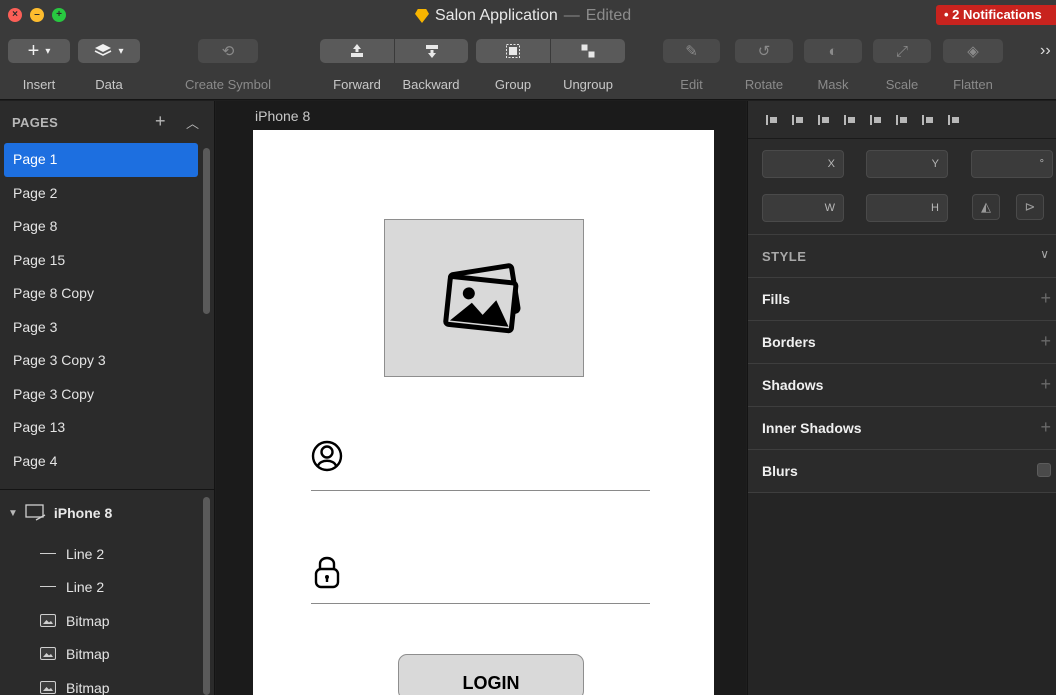  Describe the element at coordinates (902, 341) in the screenshot. I see `borders-section: Borders +` at that location.